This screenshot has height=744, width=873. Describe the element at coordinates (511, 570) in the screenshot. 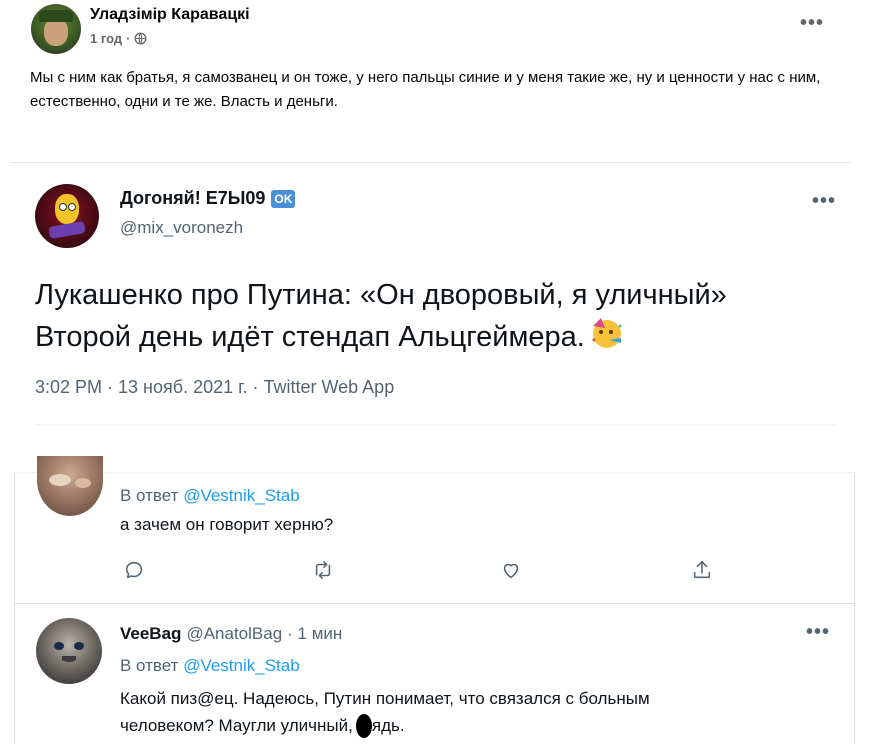

I see `like-icon` at that location.